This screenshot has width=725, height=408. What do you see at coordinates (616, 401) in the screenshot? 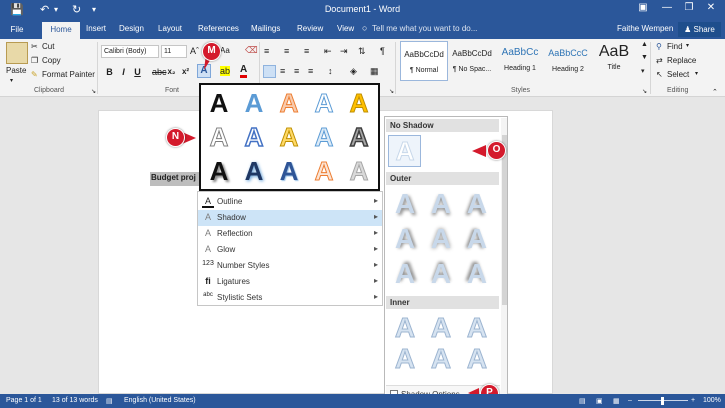
I see `web-layout-icon: ▦` at bounding box center [616, 401].